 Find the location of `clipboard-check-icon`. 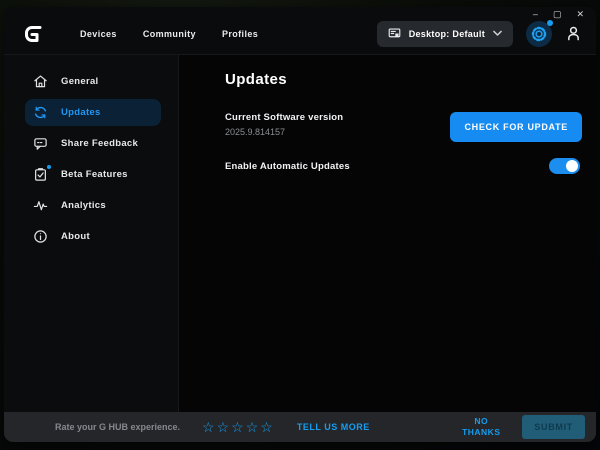

clipboard-check-icon is located at coordinates (42, 173).